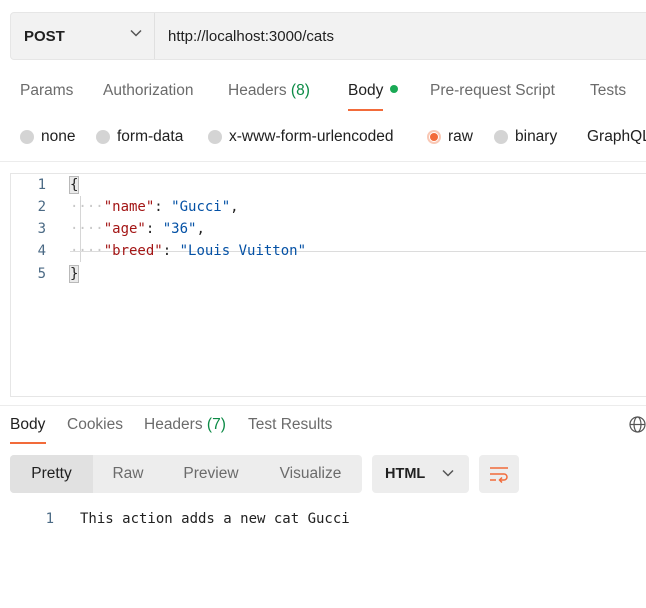  I want to click on radio-graphql-label: GraphQL, so click(616, 136).